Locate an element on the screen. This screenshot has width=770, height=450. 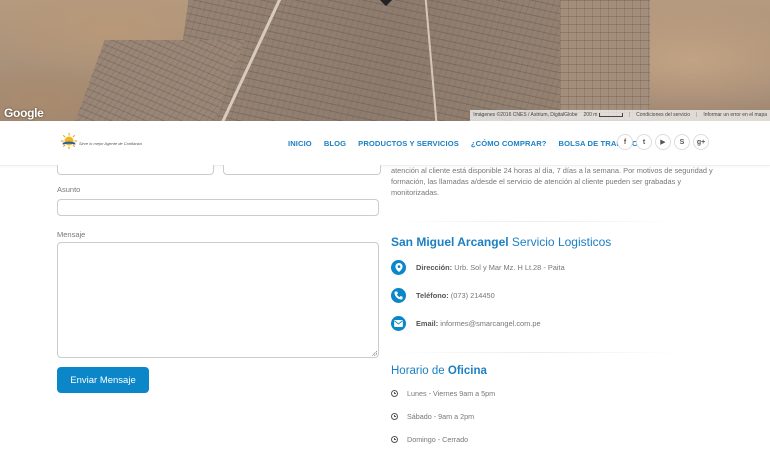
map-pin-icon is located at coordinates (398, 267).